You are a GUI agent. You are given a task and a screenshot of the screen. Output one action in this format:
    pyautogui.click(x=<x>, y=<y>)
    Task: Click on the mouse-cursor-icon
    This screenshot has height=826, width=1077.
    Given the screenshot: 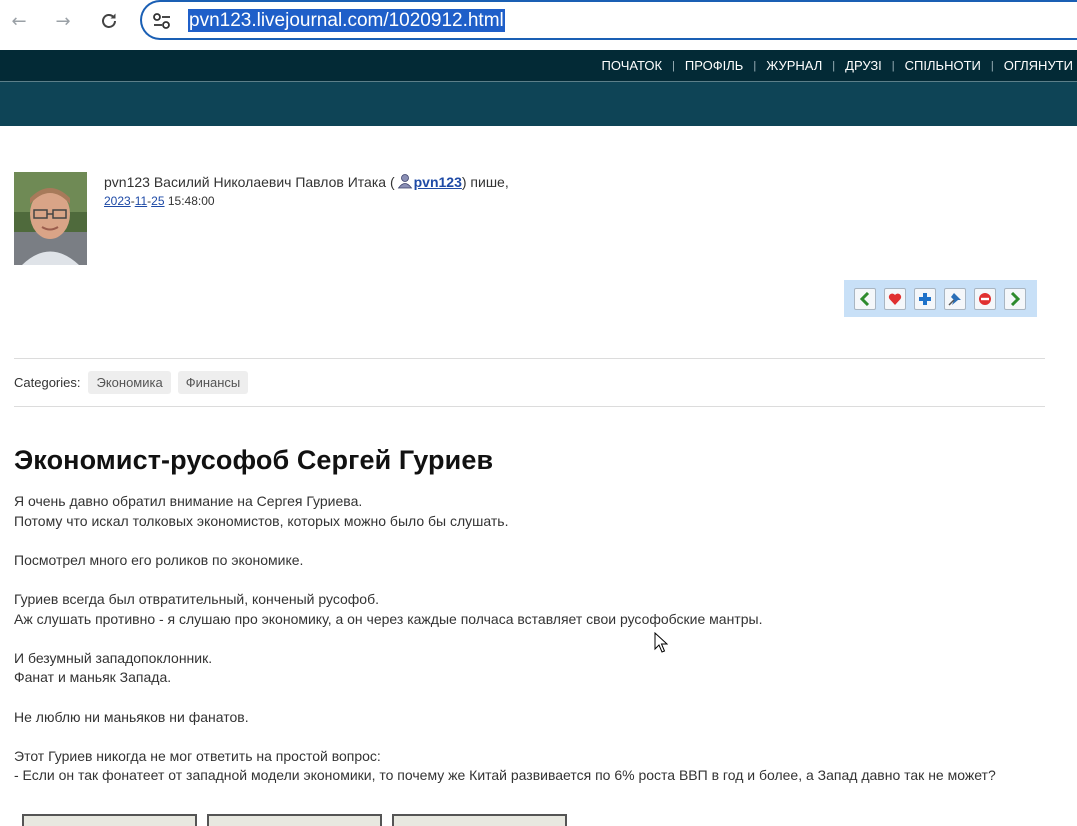 What is the action you would take?
    pyautogui.click(x=661, y=642)
    